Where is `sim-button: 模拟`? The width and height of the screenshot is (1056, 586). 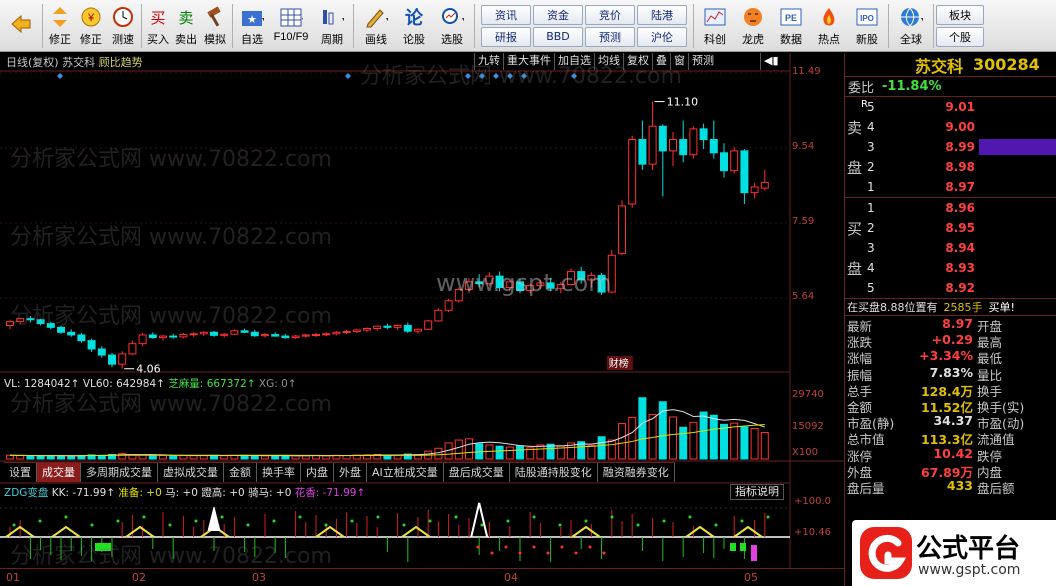
sim-button: 模拟 is located at coordinates (215, 26).